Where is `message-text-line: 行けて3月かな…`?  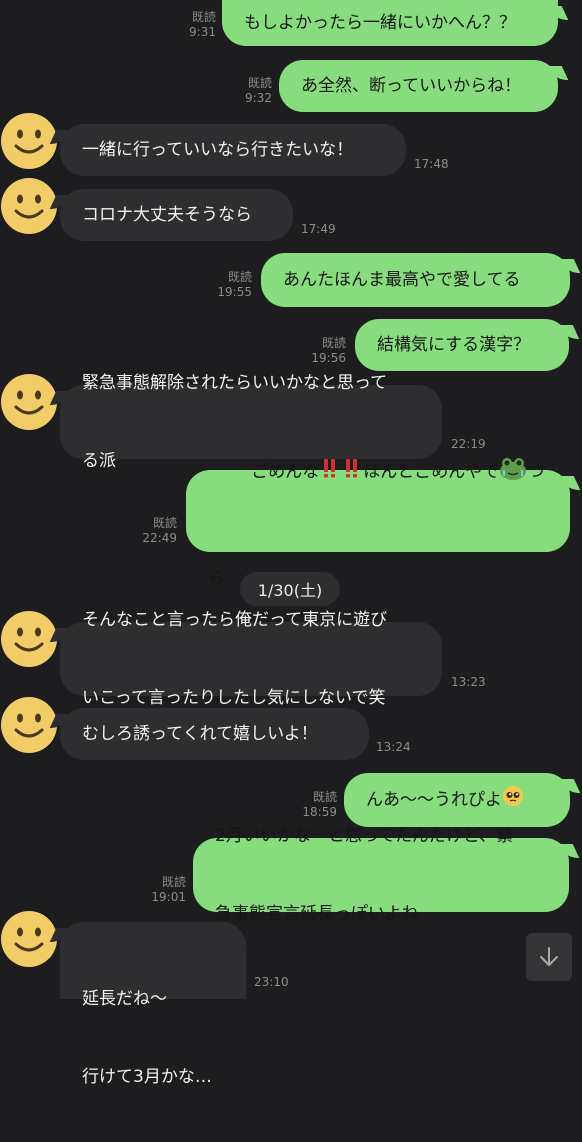 message-text-line: 行けて3月かな… is located at coordinates (147, 1077).